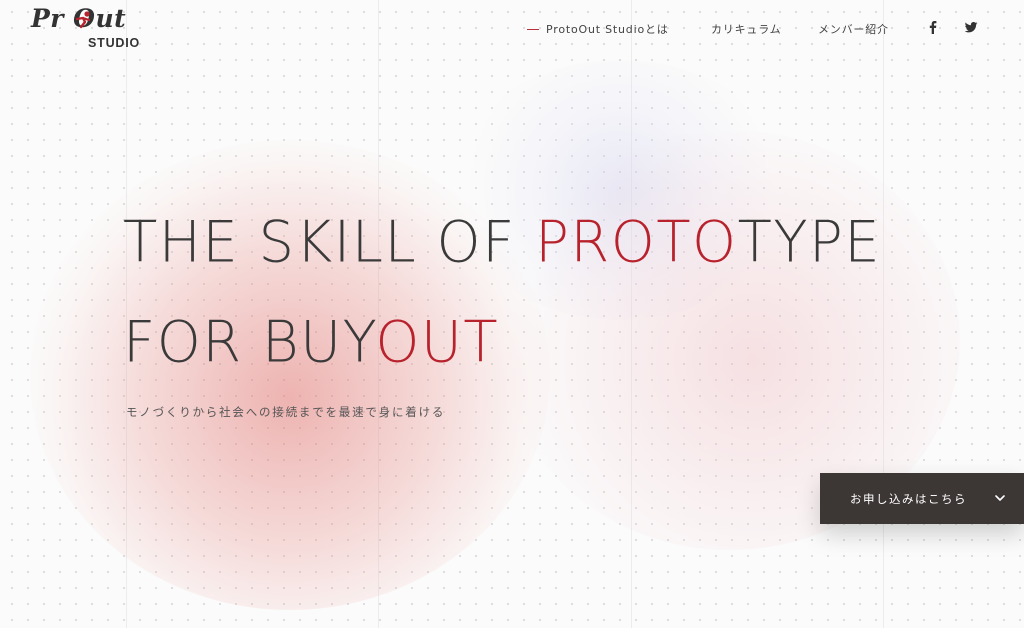  What do you see at coordinates (1000, 498) in the screenshot?
I see `chevron-down-icon` at bounding box center [1000, 498].